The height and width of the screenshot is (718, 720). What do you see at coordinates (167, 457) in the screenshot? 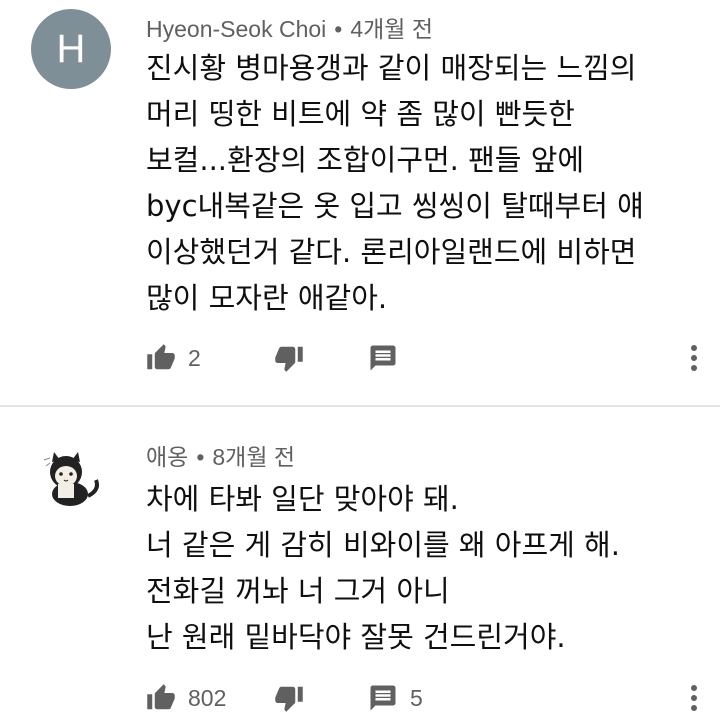
I see `author-name: 애옹` at bounding box center [167, 457].